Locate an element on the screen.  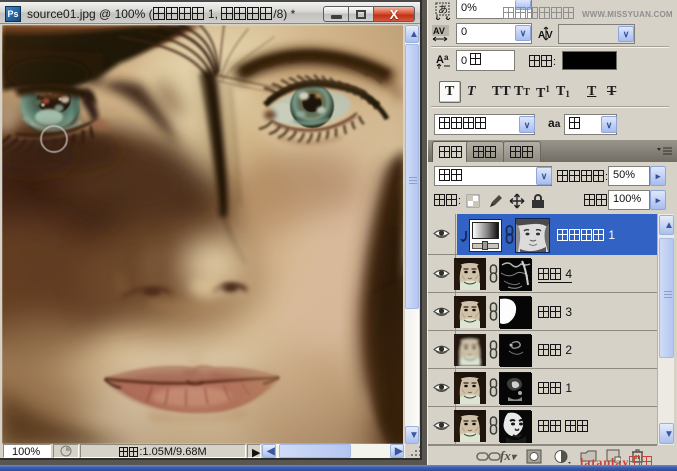
svg-text: あ is located at coordinates (443, 10).